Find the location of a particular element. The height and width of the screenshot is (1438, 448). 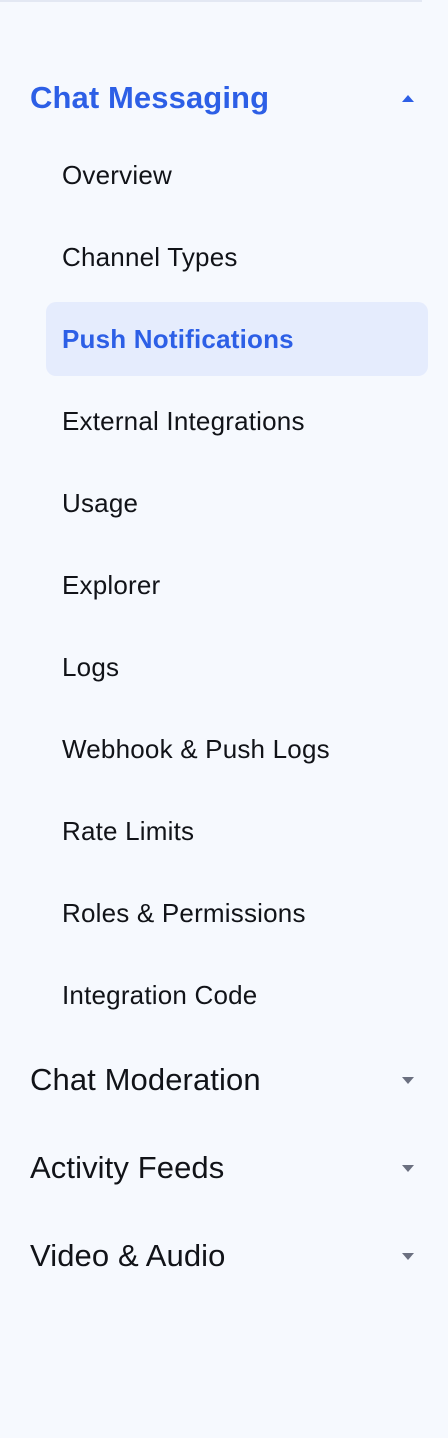

sidebar-item-label: Roles & Permissions is located at coordinates (184, 912).